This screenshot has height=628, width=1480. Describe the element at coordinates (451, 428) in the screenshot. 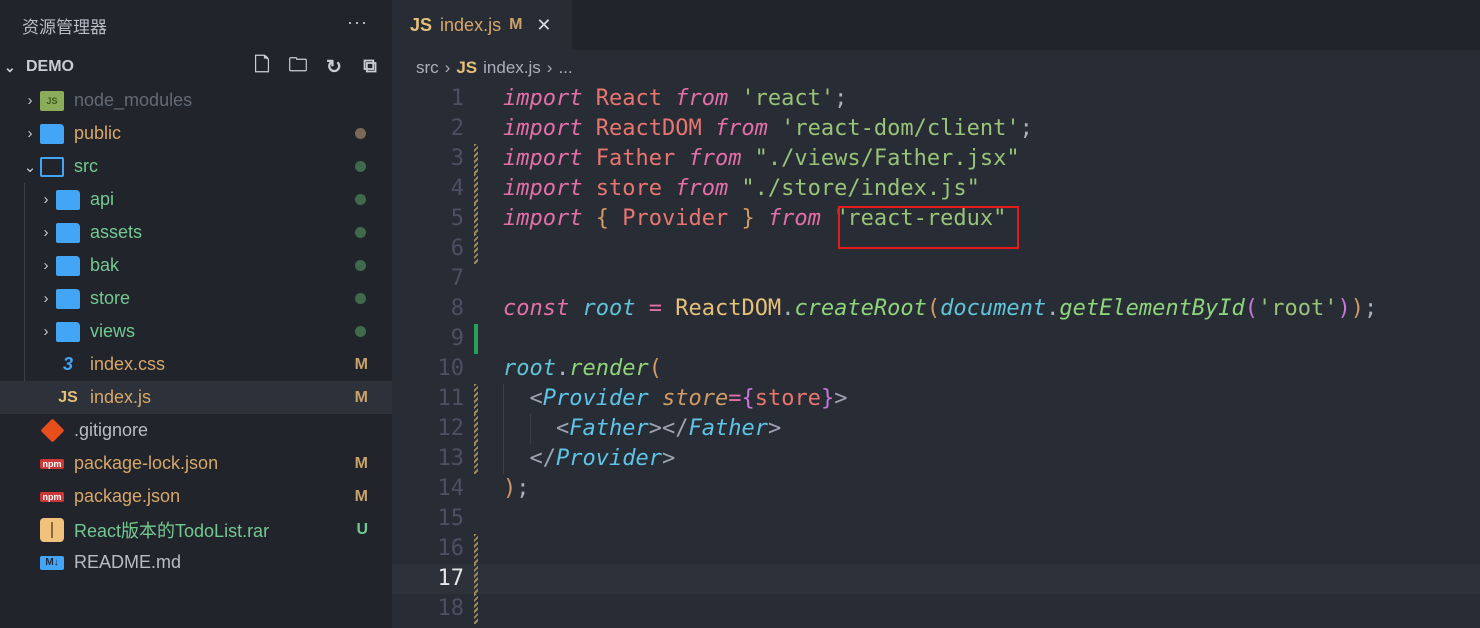

I see `line-number: 12` at that location.